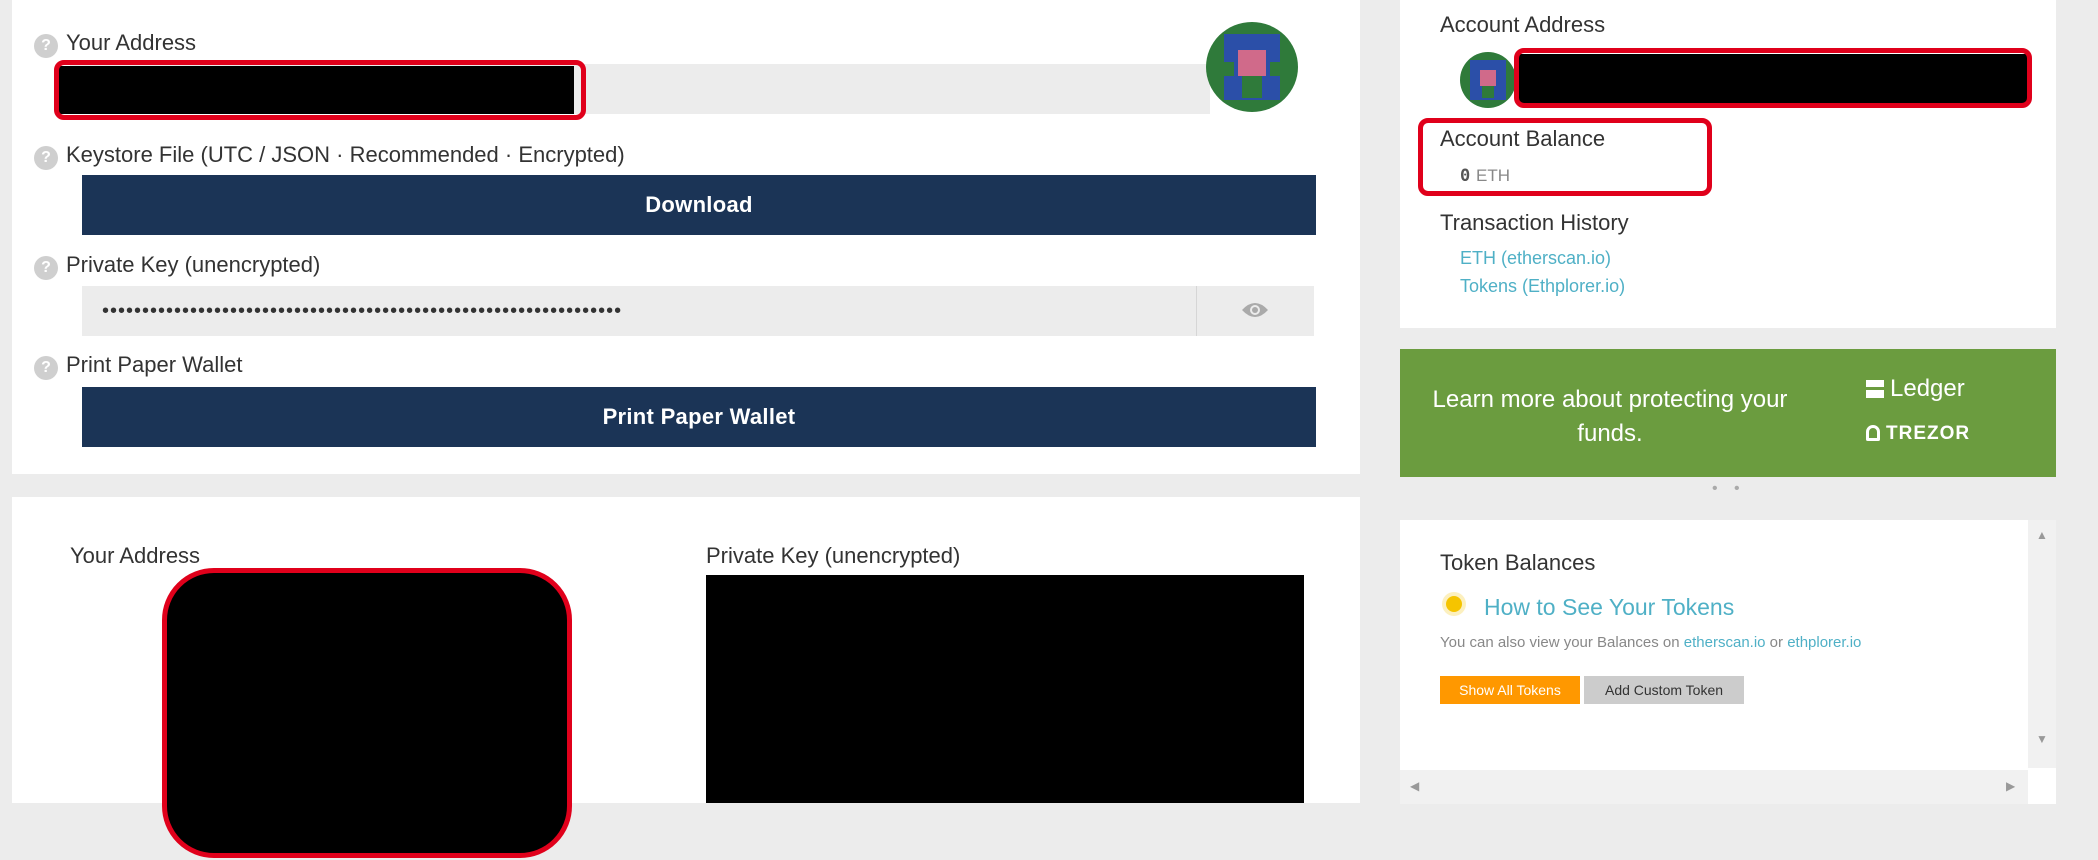  I want to click on download-button: Download, so click(699, 205).